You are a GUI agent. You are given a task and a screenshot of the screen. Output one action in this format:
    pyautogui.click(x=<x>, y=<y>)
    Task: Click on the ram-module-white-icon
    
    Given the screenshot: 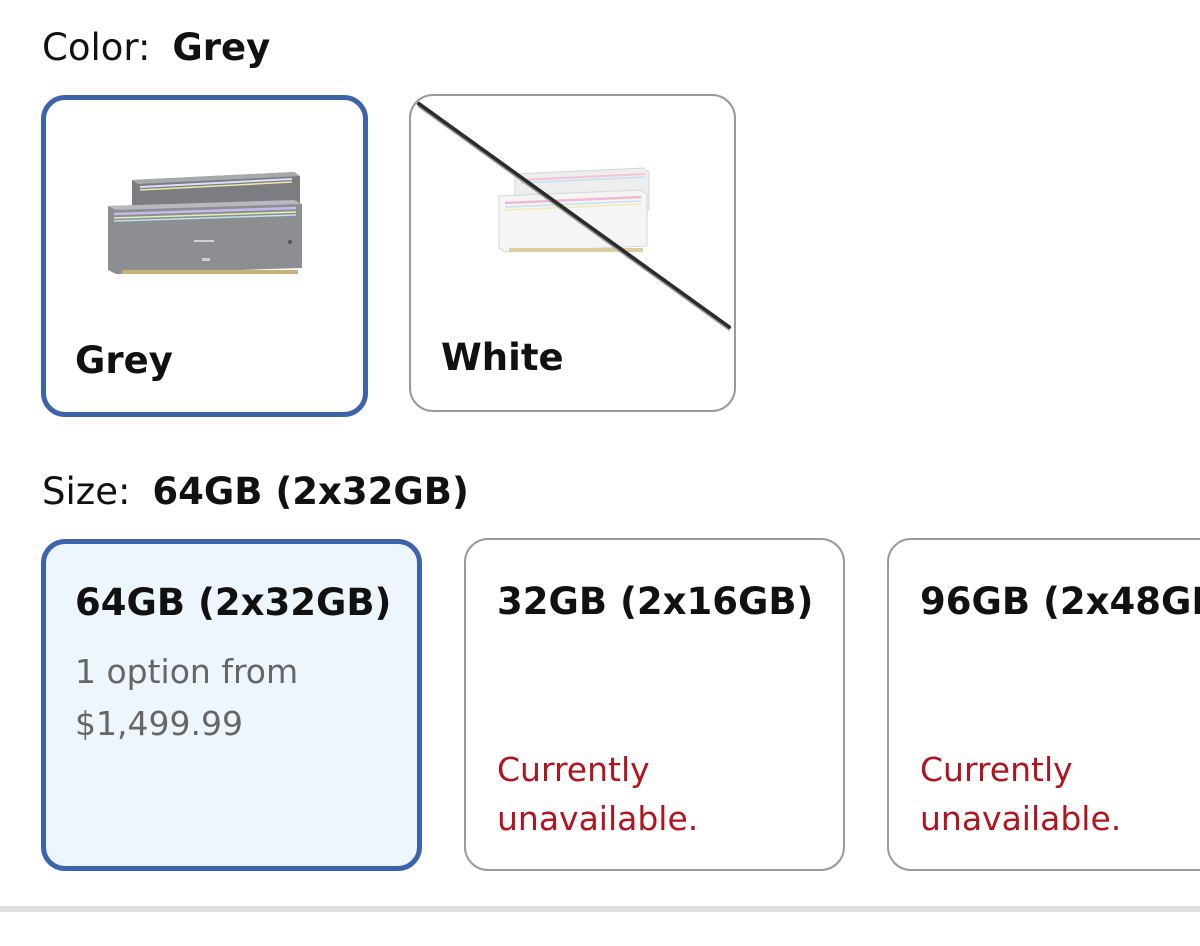 What is the action you would take?
    pyautogui.click(x=574, y=210)
    